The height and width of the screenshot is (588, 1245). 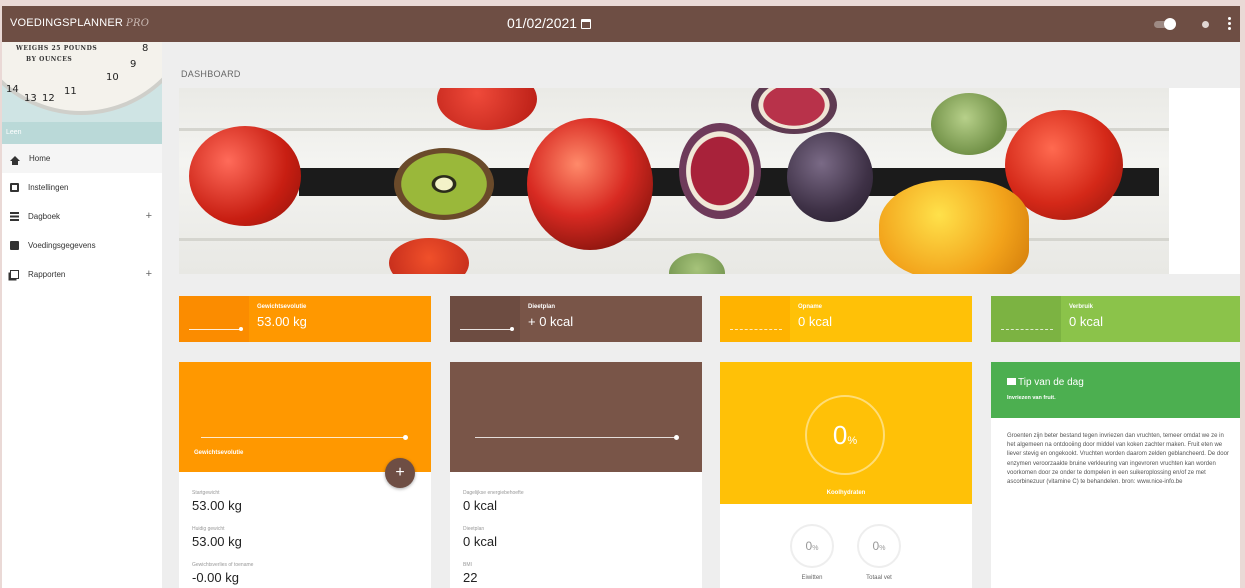 What do you see at coordinates (586, 24) in the screenshot?
I see `calendar-icon` at bounding box center [586, 24].